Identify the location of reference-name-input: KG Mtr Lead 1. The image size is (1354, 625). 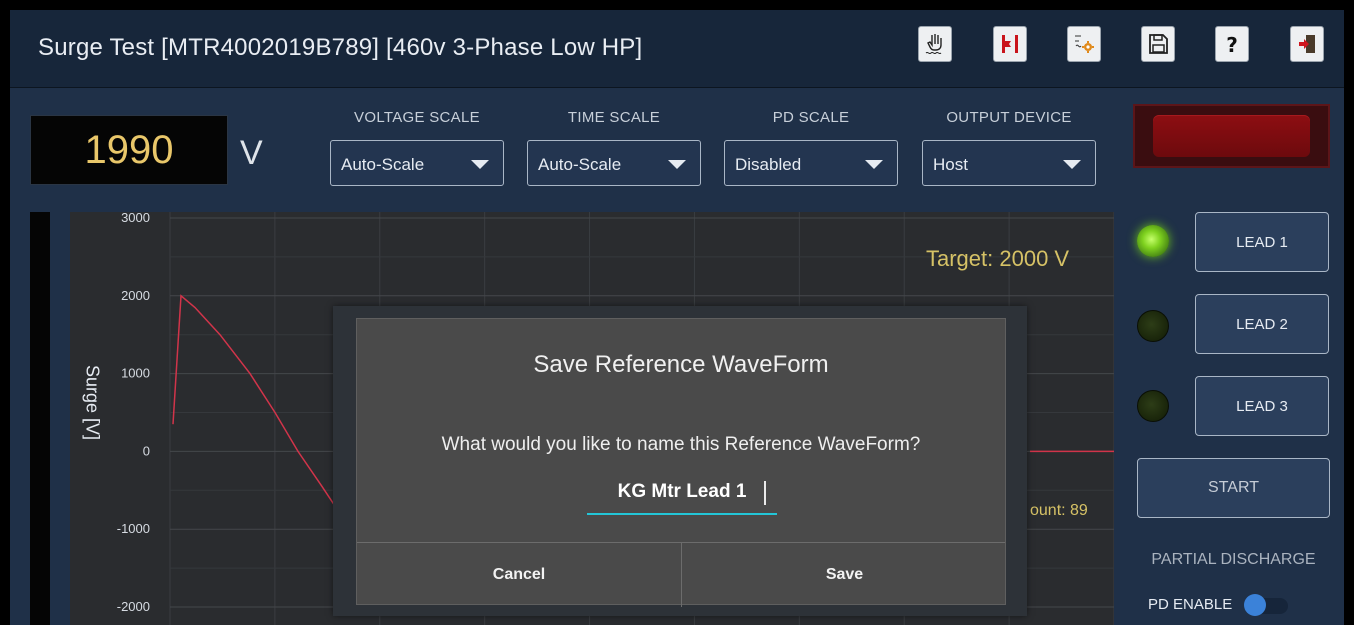
(682, 492).